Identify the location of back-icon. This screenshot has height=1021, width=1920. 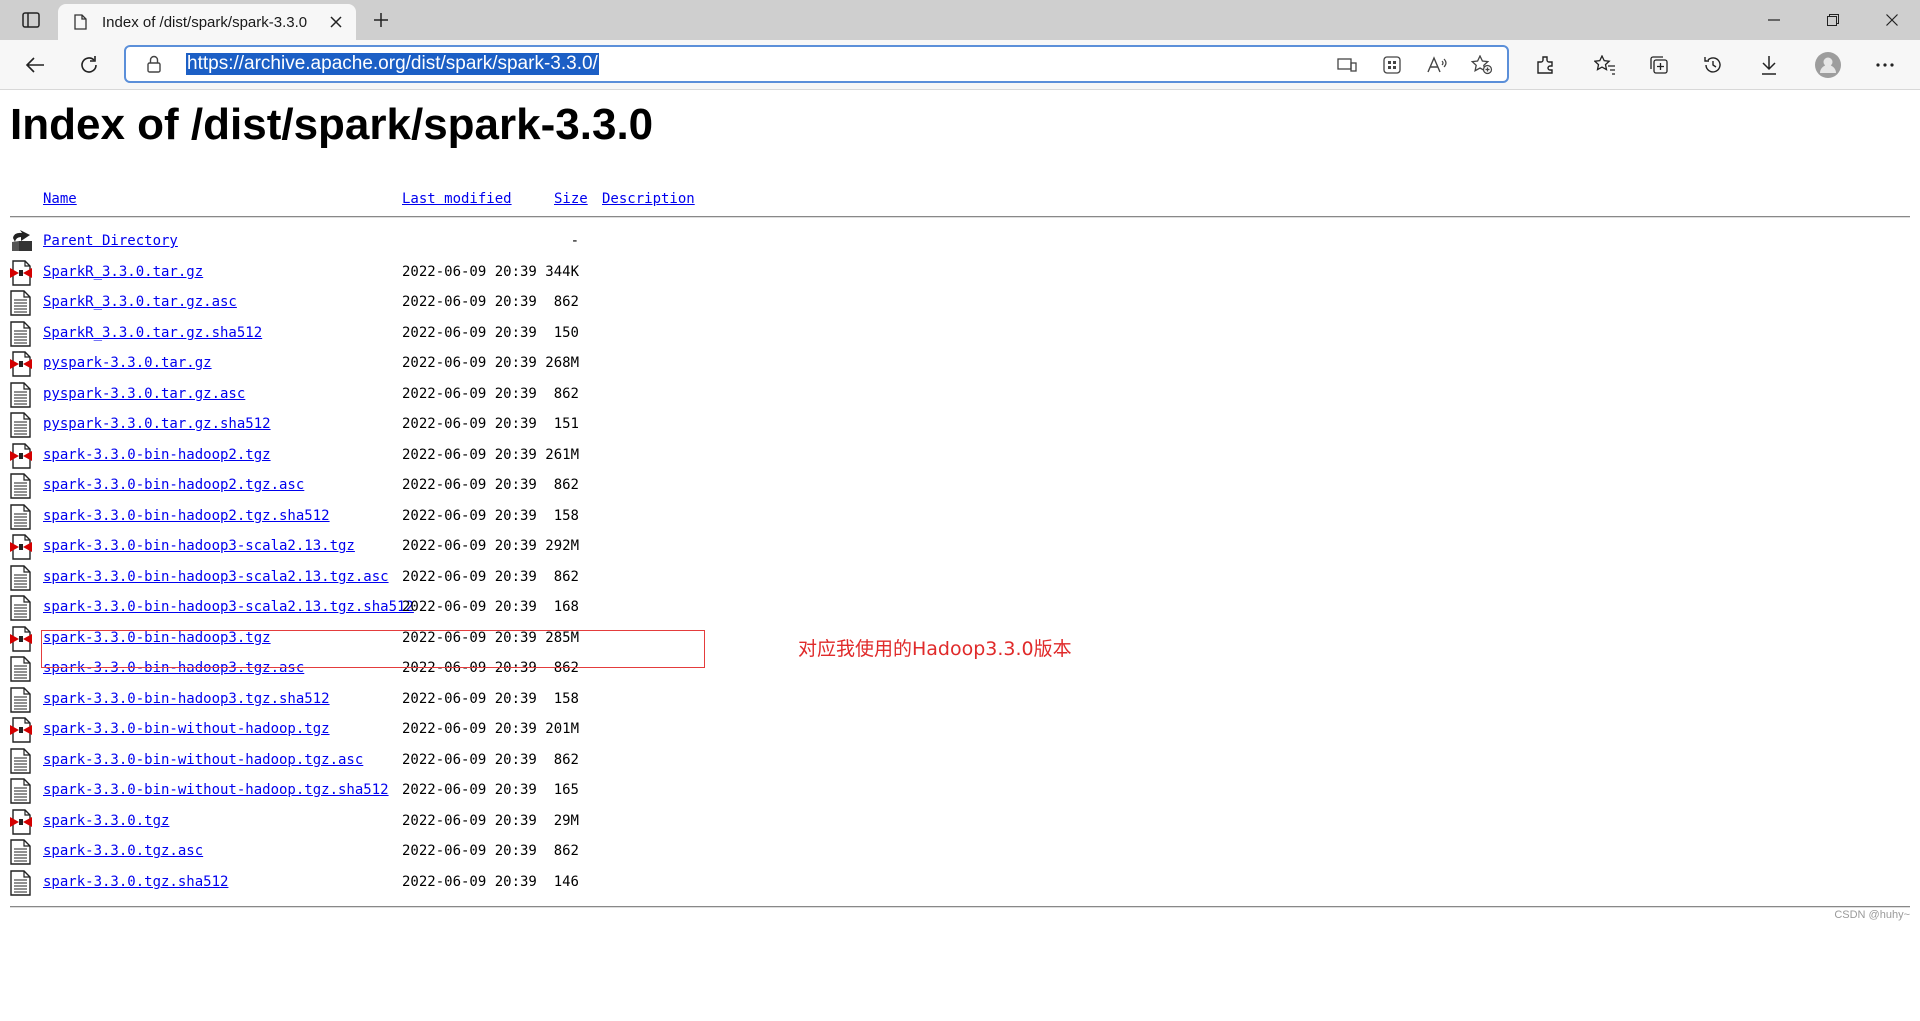
(35, 65).